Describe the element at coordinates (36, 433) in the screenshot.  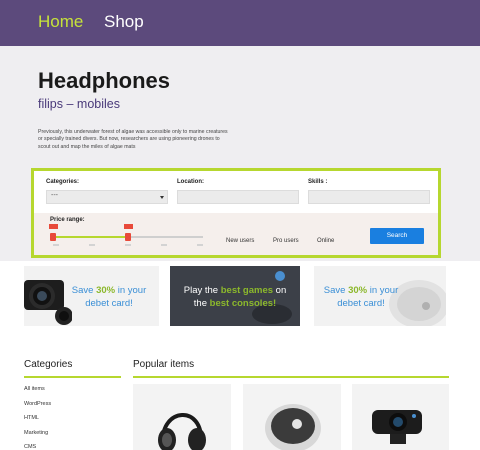
I see `category-marketing: Marketing` at that location.